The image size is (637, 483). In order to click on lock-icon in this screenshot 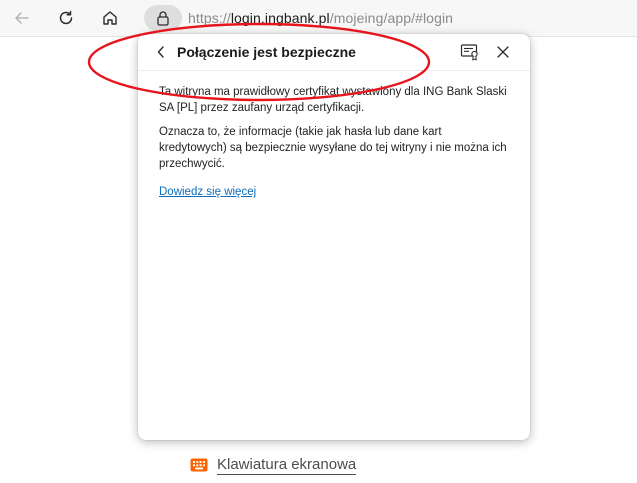, I will do `click(163, 18)`.